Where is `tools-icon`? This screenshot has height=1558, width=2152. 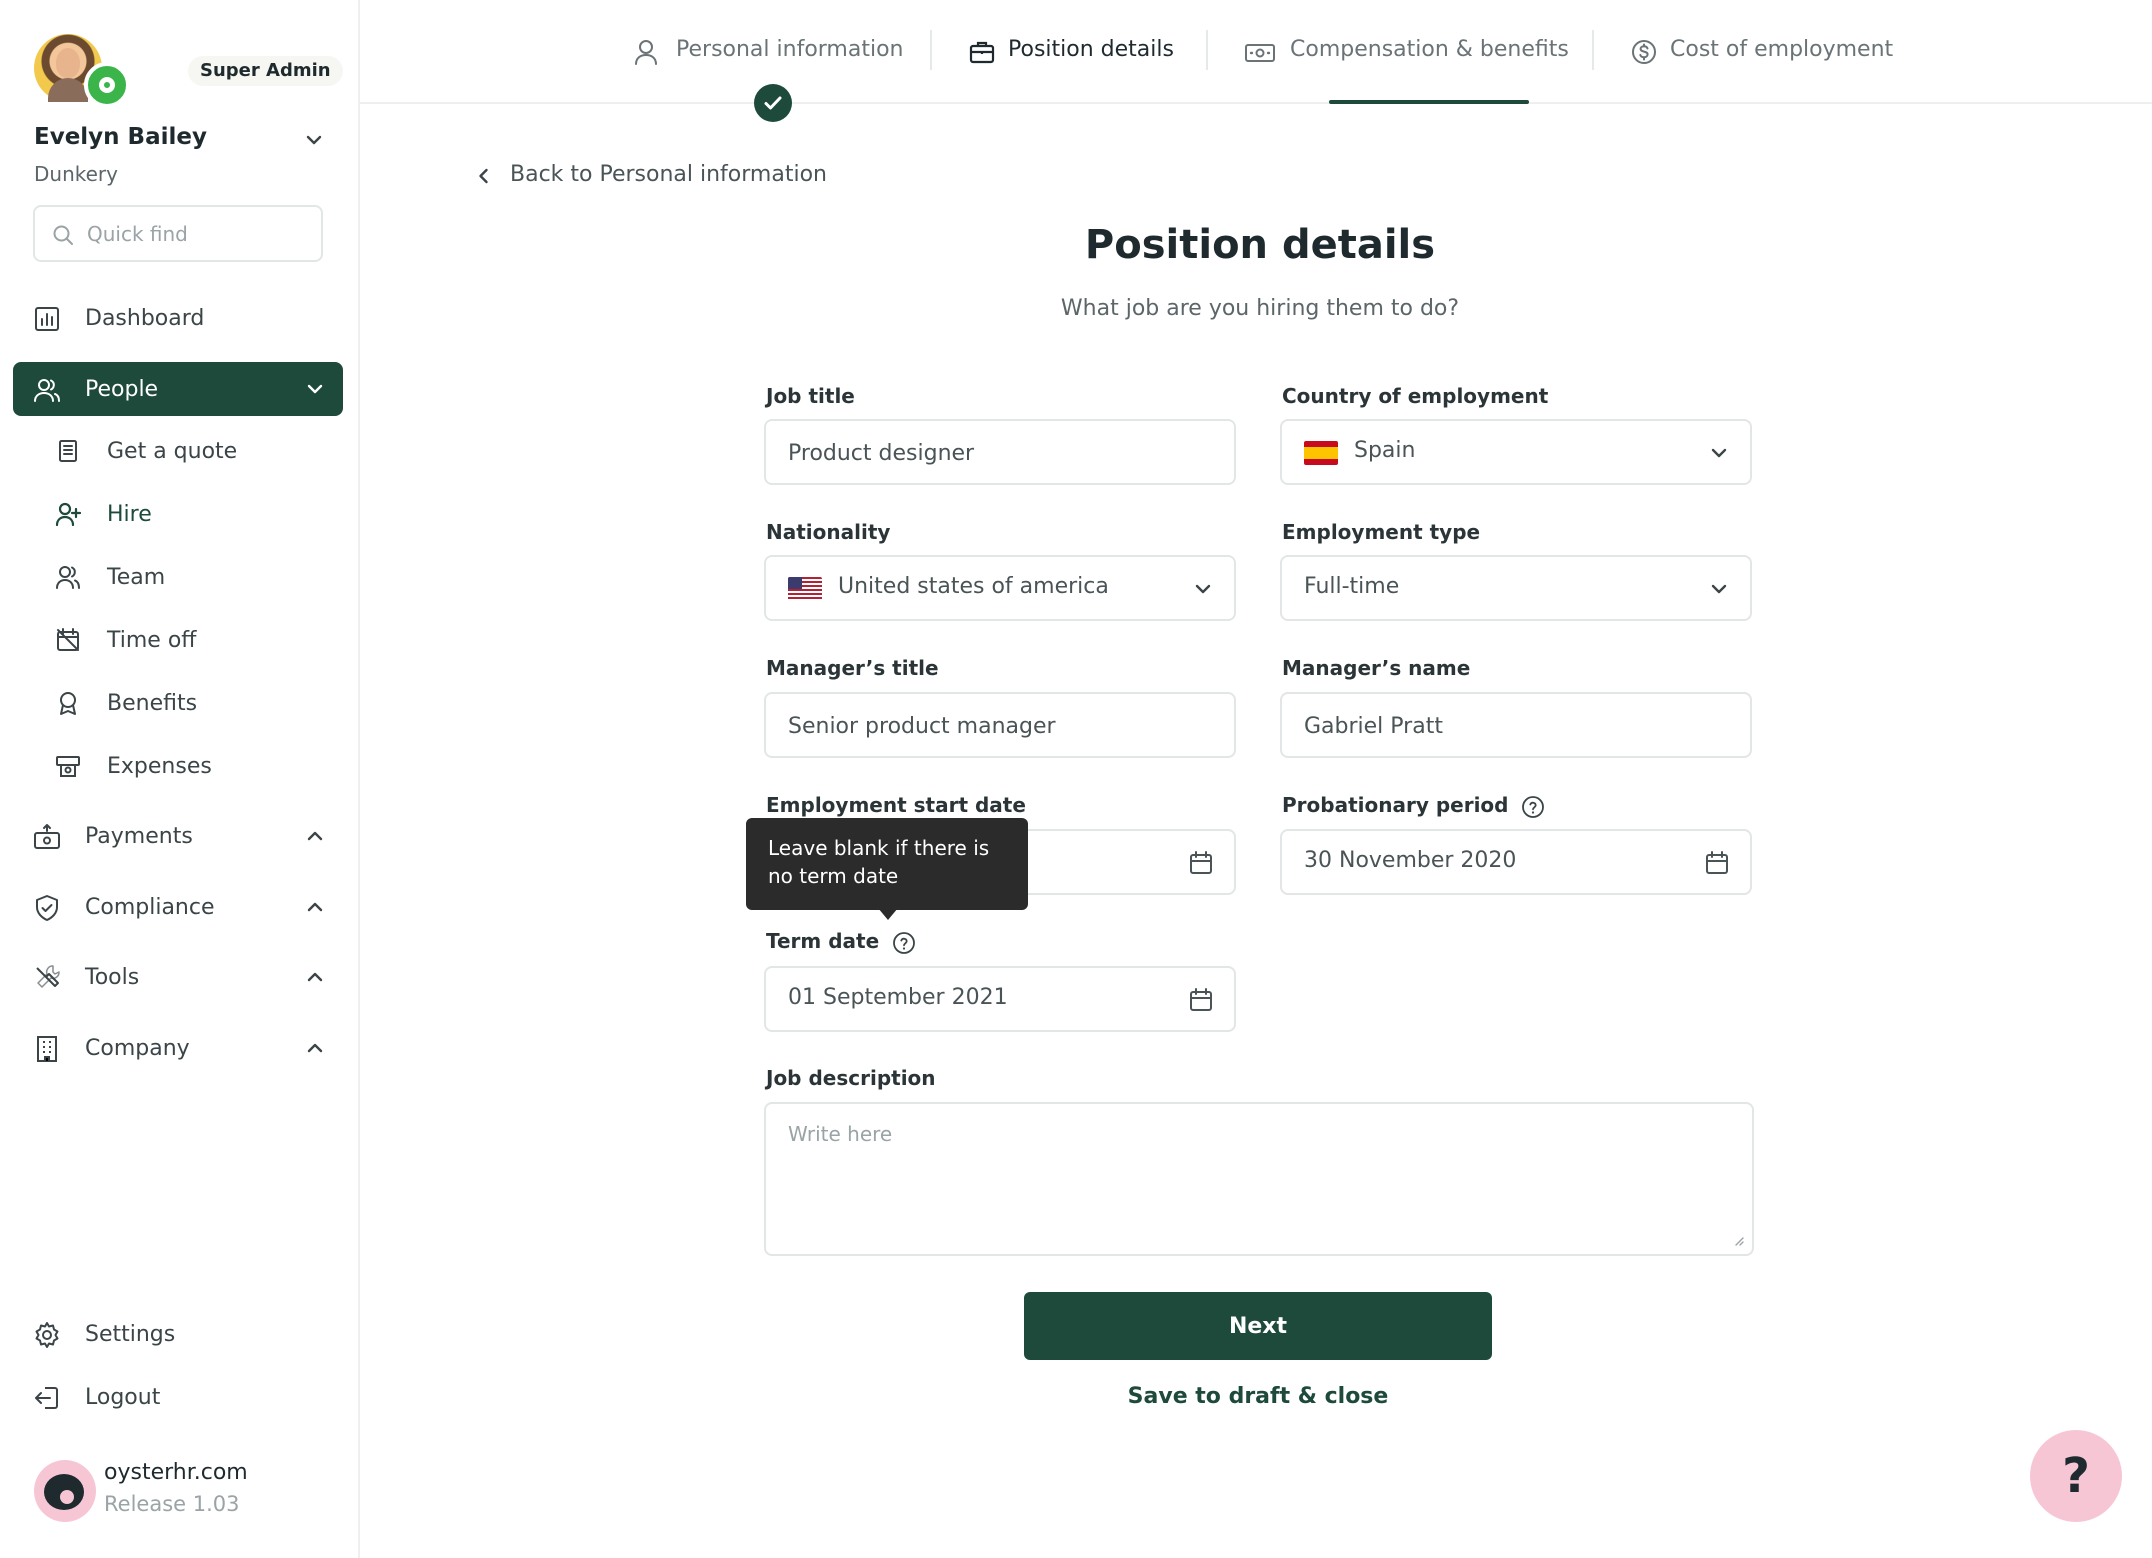
tools-icon is located at coordinates (48, 976).